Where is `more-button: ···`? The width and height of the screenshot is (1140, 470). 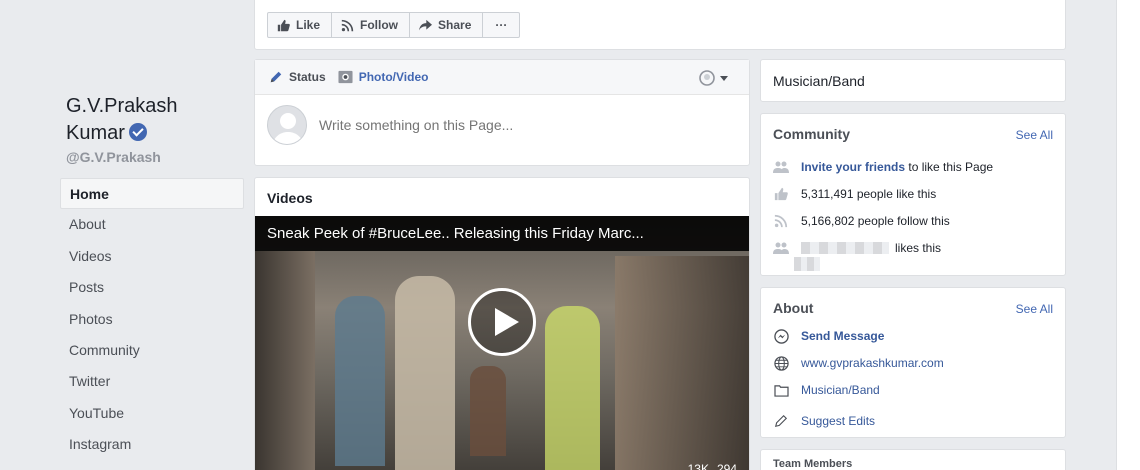
more-button: ··· is located at coordinates (501, 25).